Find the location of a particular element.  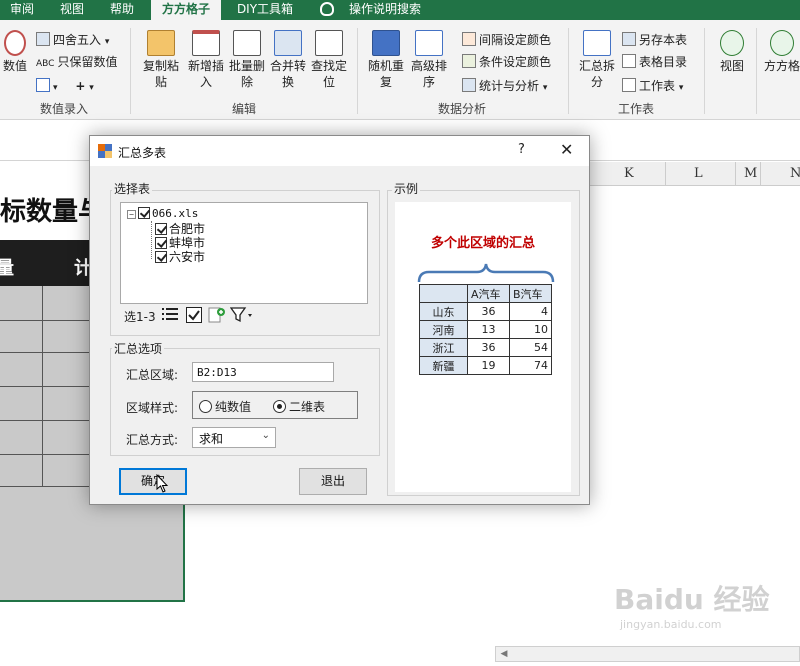

number-button: 数值 is located at coordinates (15, 52).